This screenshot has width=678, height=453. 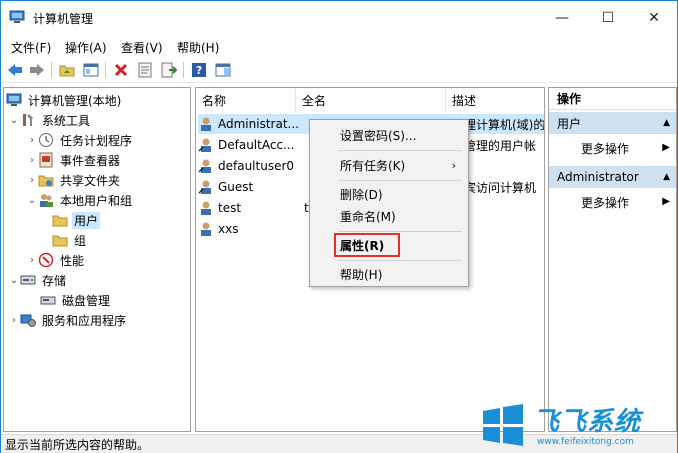 I want to click on column-header-fullname: 全名, so click(x=371, y=100).